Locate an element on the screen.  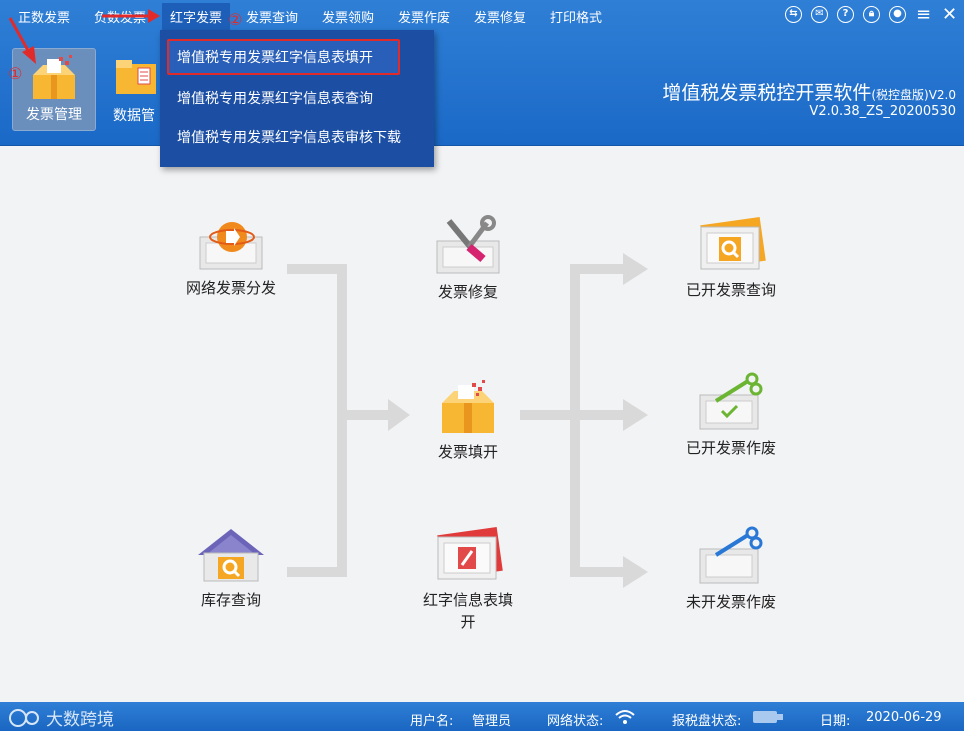
node-inventory-query-label: 库存查询 is located at coordinates (230, 600).